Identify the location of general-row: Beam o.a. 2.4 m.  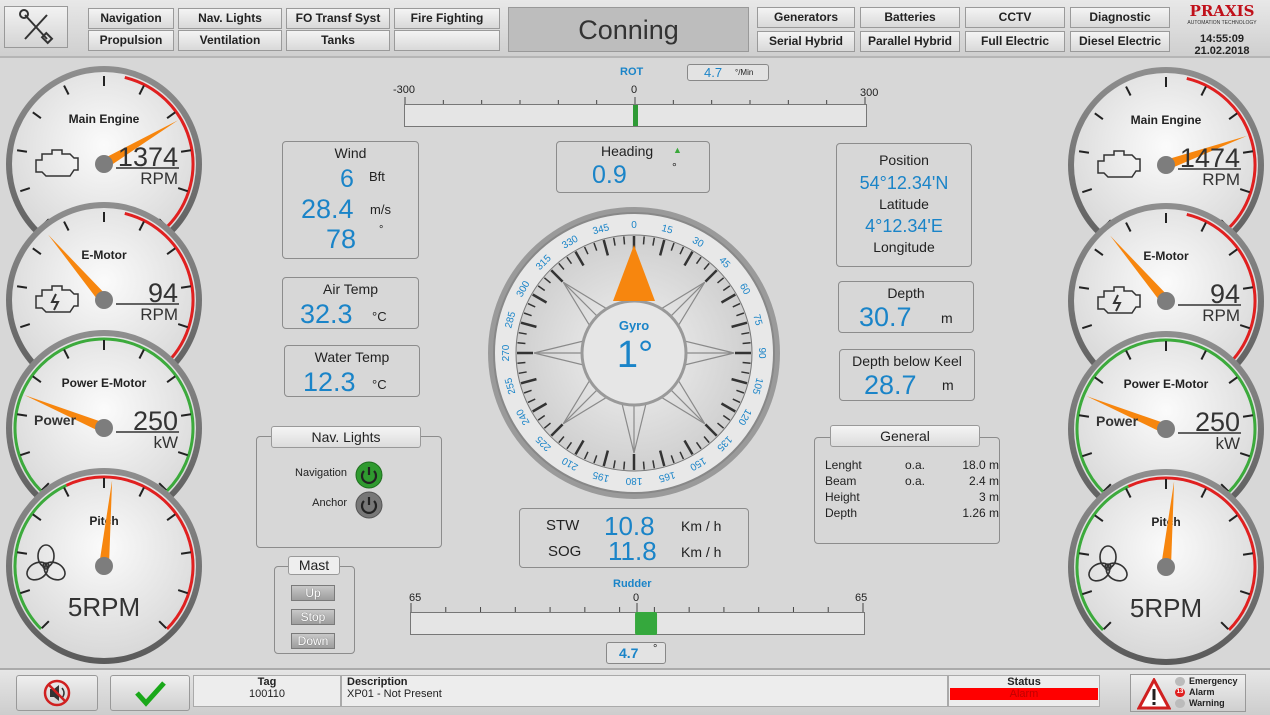
(912, 482).